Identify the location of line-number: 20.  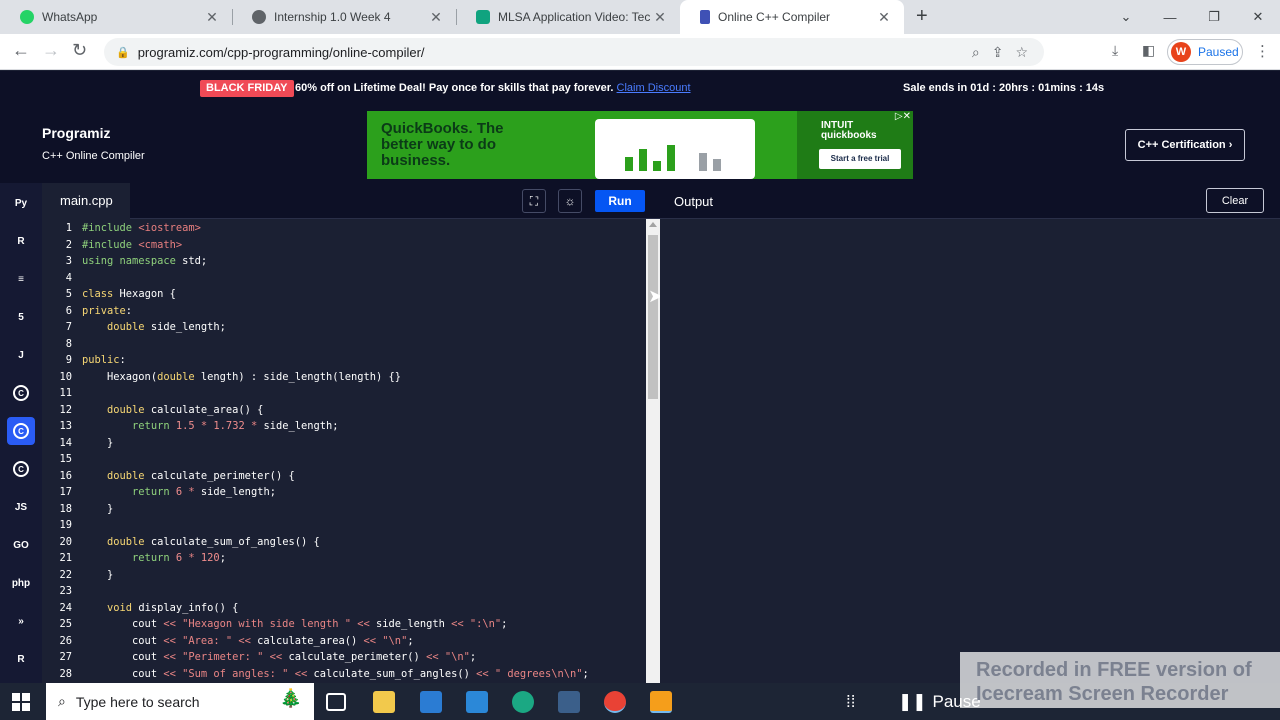
(65, 541).